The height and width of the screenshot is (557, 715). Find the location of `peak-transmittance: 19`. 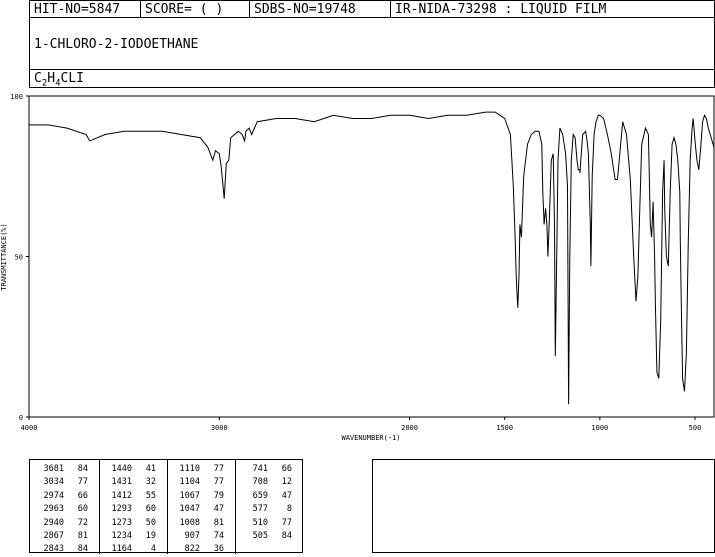

peak-transmittance: 19 is located at coordinates (150, 536).